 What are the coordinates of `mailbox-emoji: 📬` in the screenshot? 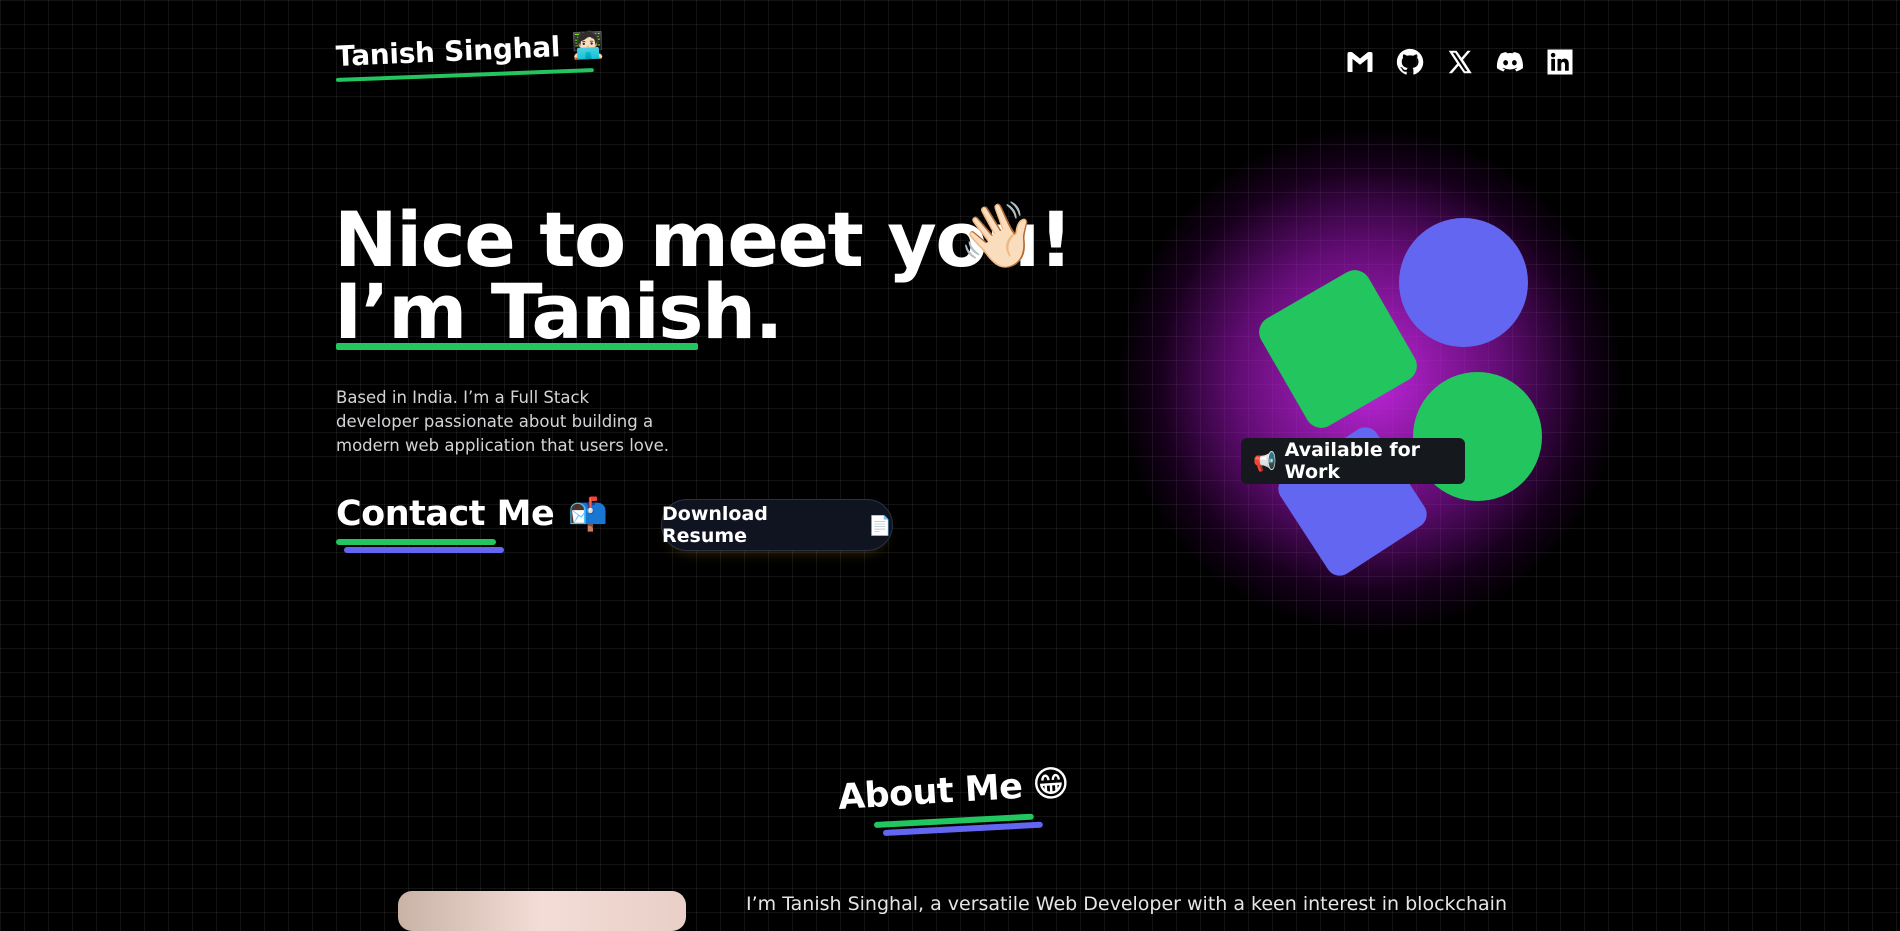 It's located at (588, 514).